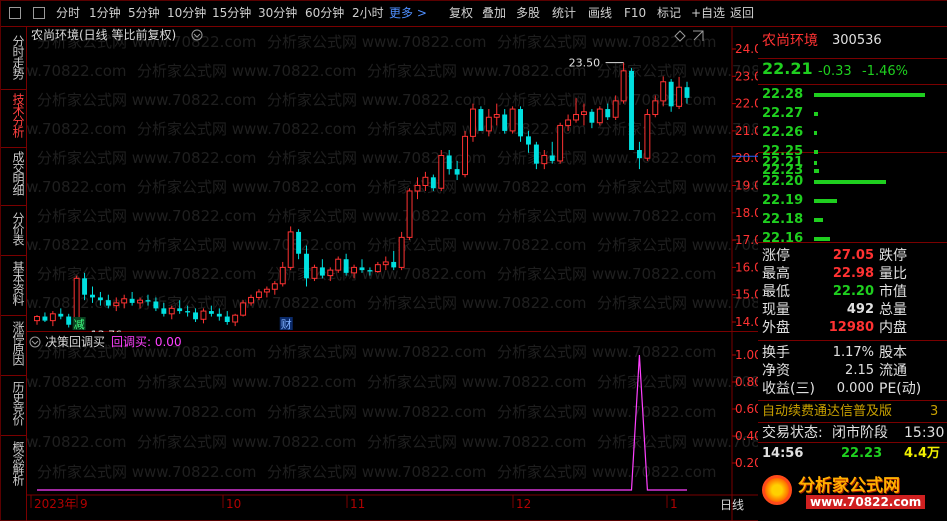 The image size is (947, 521). I want to click on vtab-jiben-ziliao: 基本资料, so click(14, 283).